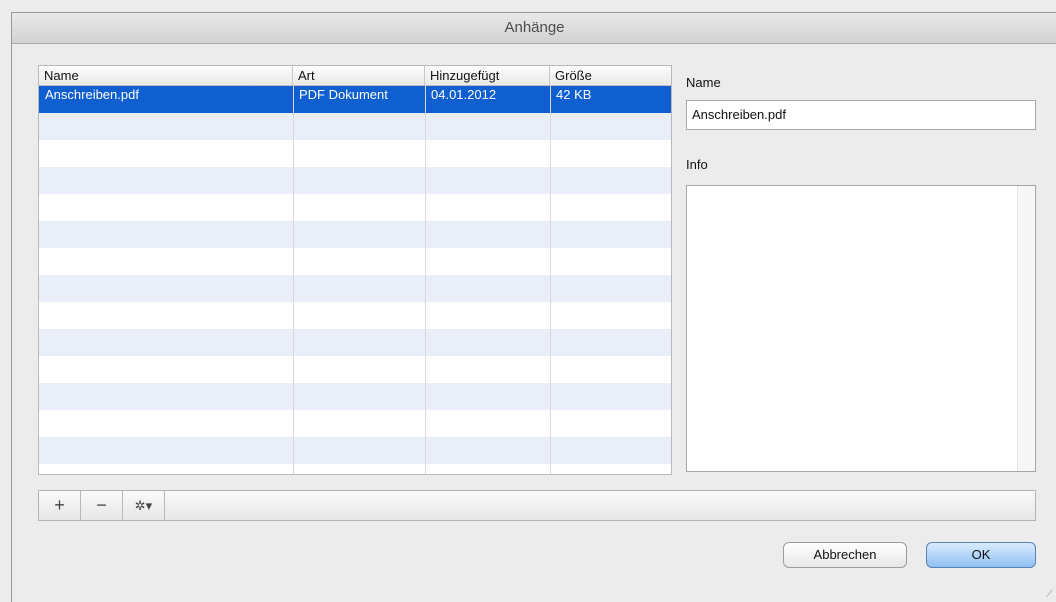  Describe the element at coordinates (981, 555) in the screenshot. I see `ok-button: OK` at that location.